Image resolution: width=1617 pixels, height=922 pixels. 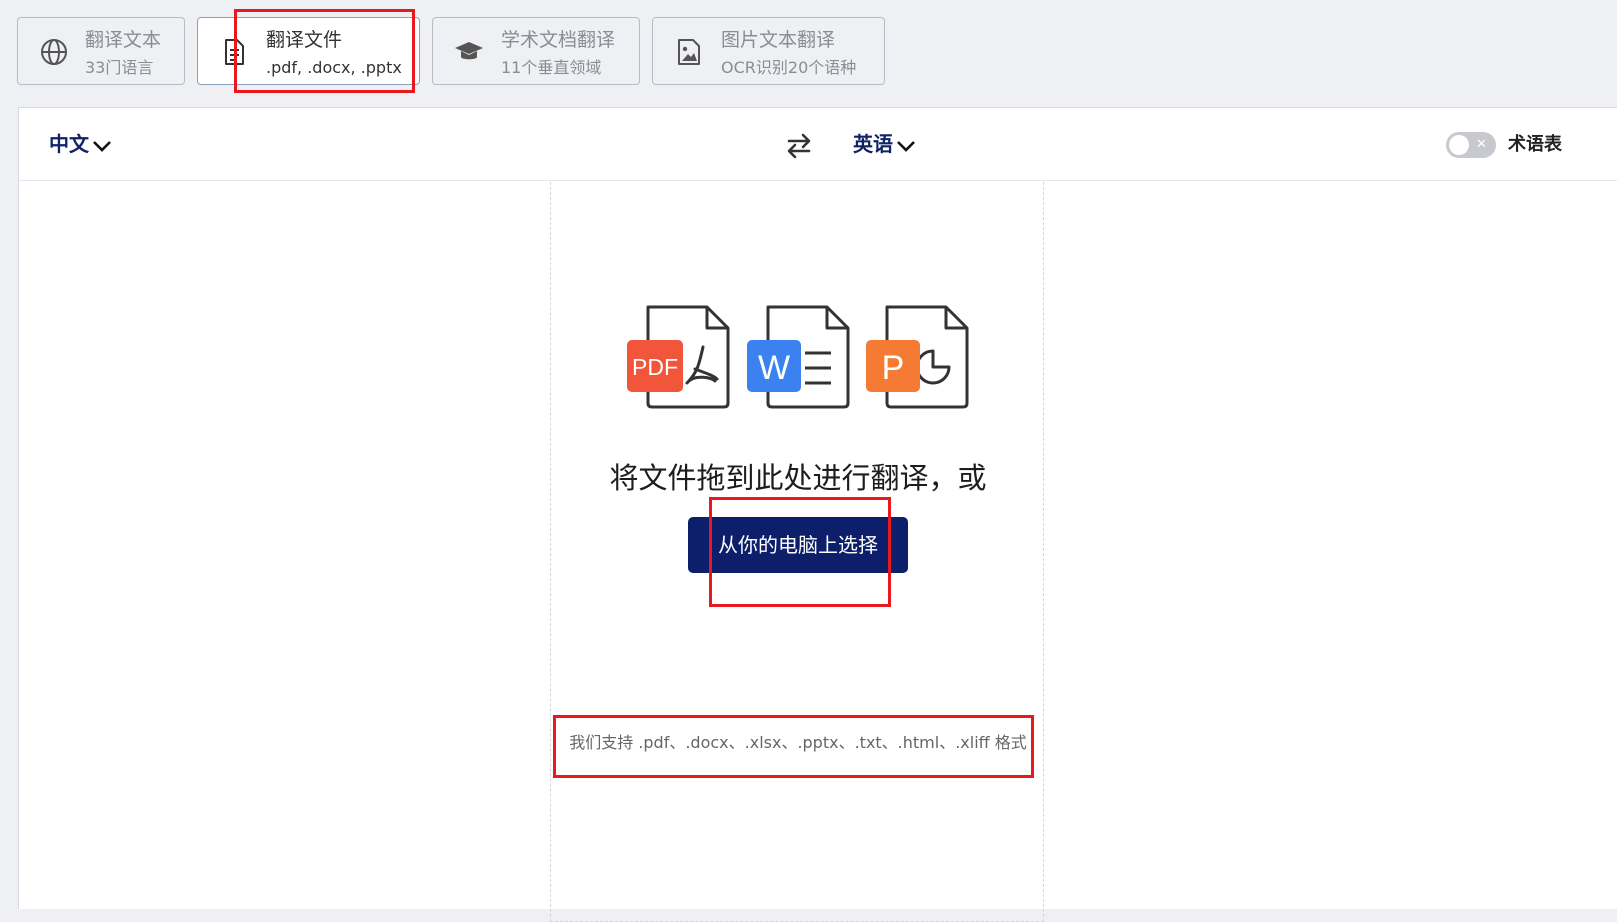 I want to click on file-badge-text: P, so click(x=893, y=368).